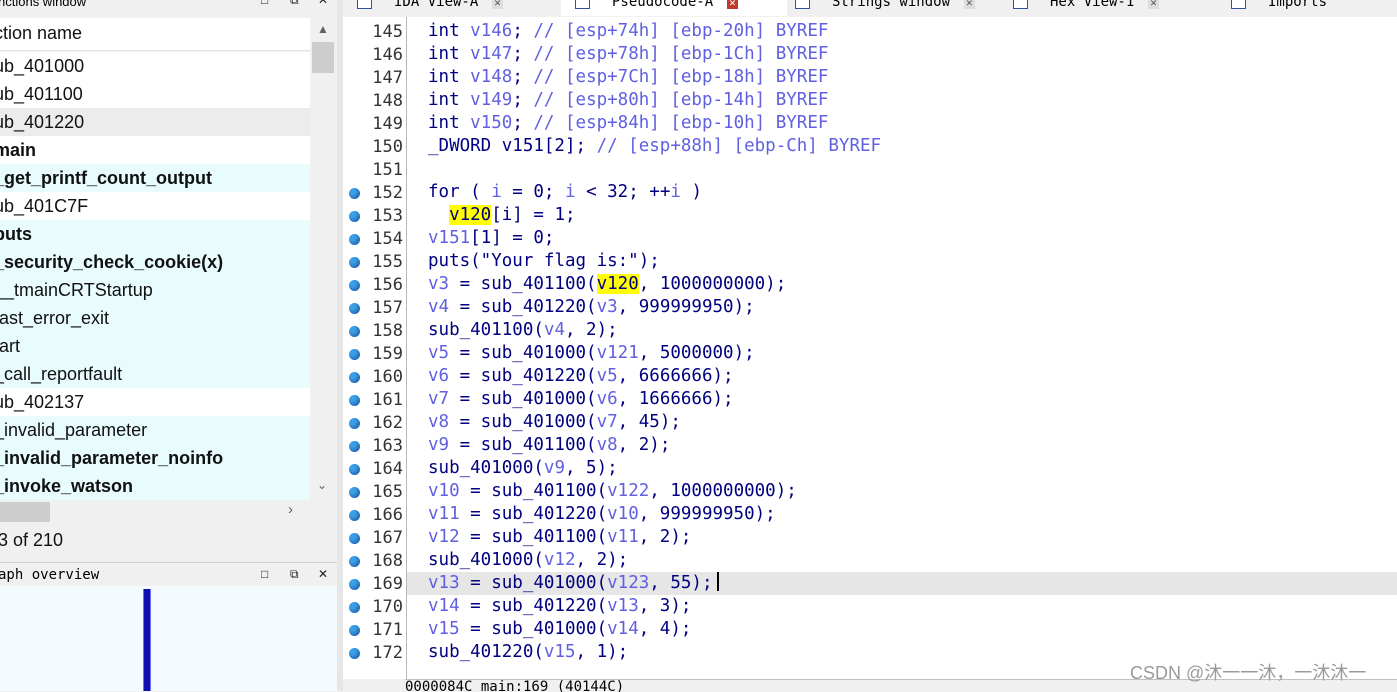 Image resolution: width=1397 pixels, height=692 pixels. Describe the element at coordinates (290, 509) in the screenshot. I see `scroll-right-icon: ›` at that location.